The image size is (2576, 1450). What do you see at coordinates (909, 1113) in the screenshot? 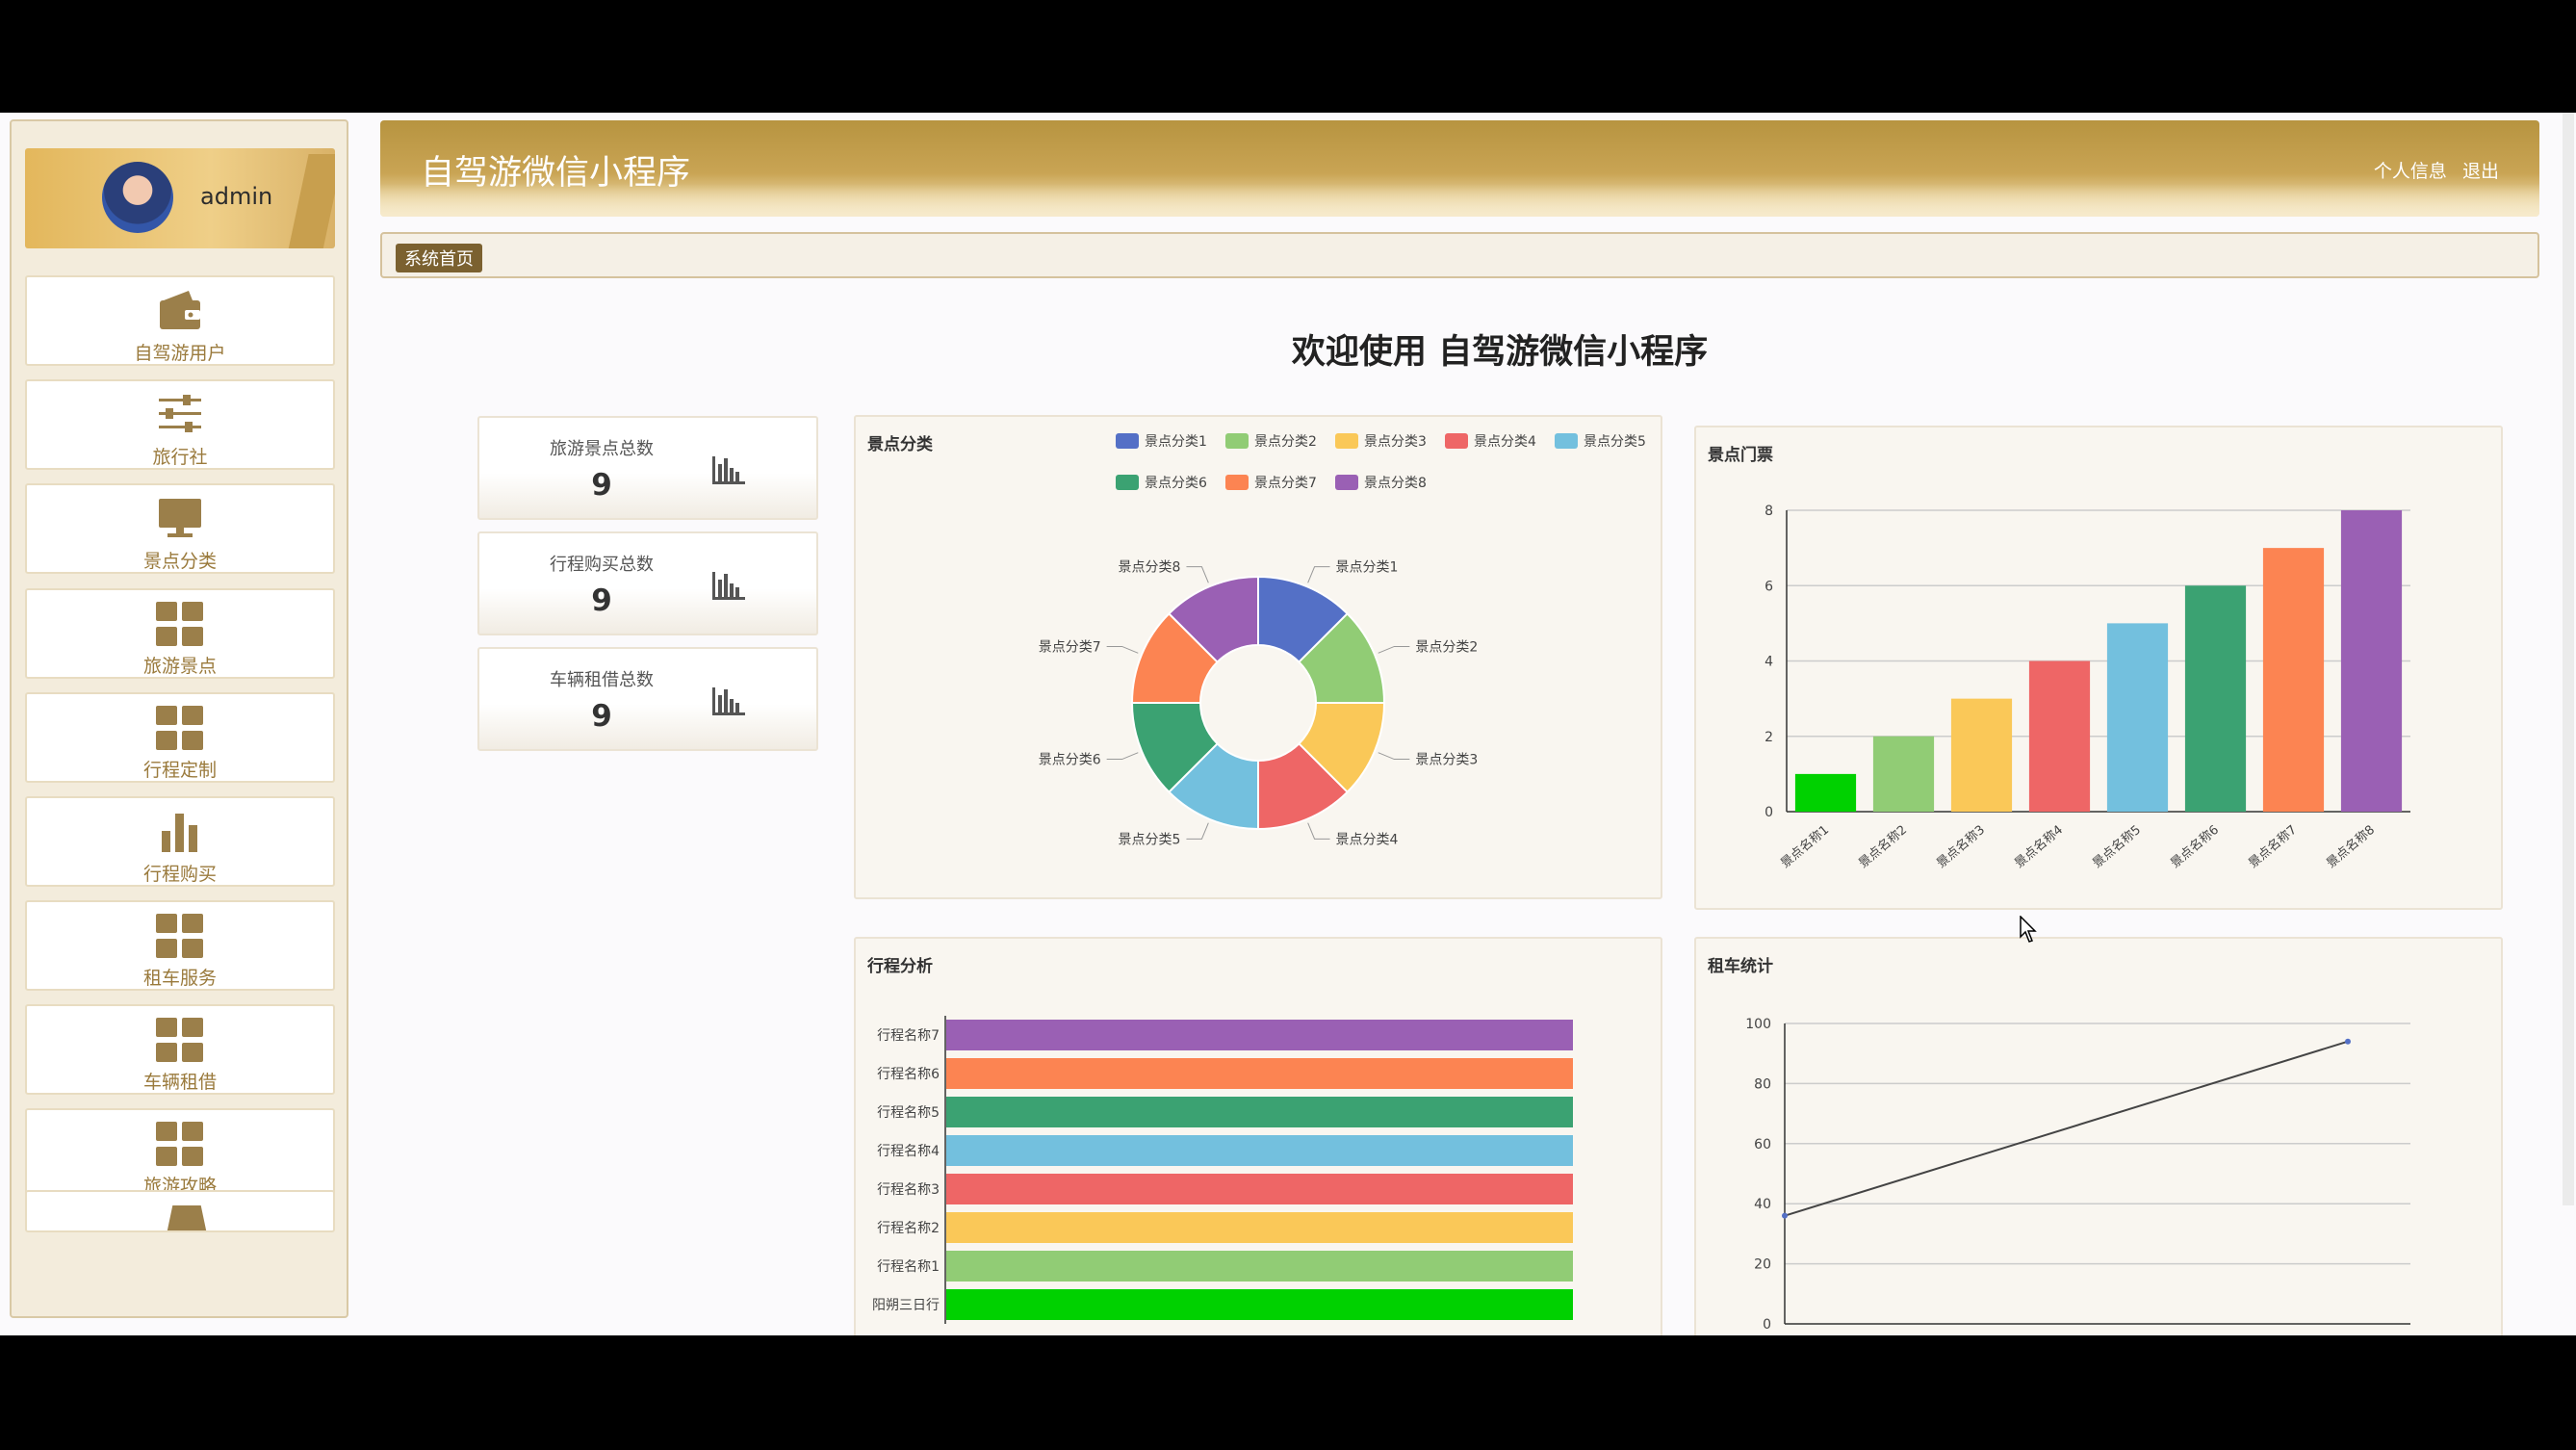
I see `y-tick-label: 行程名称5` at bounding box center [909, 1113].